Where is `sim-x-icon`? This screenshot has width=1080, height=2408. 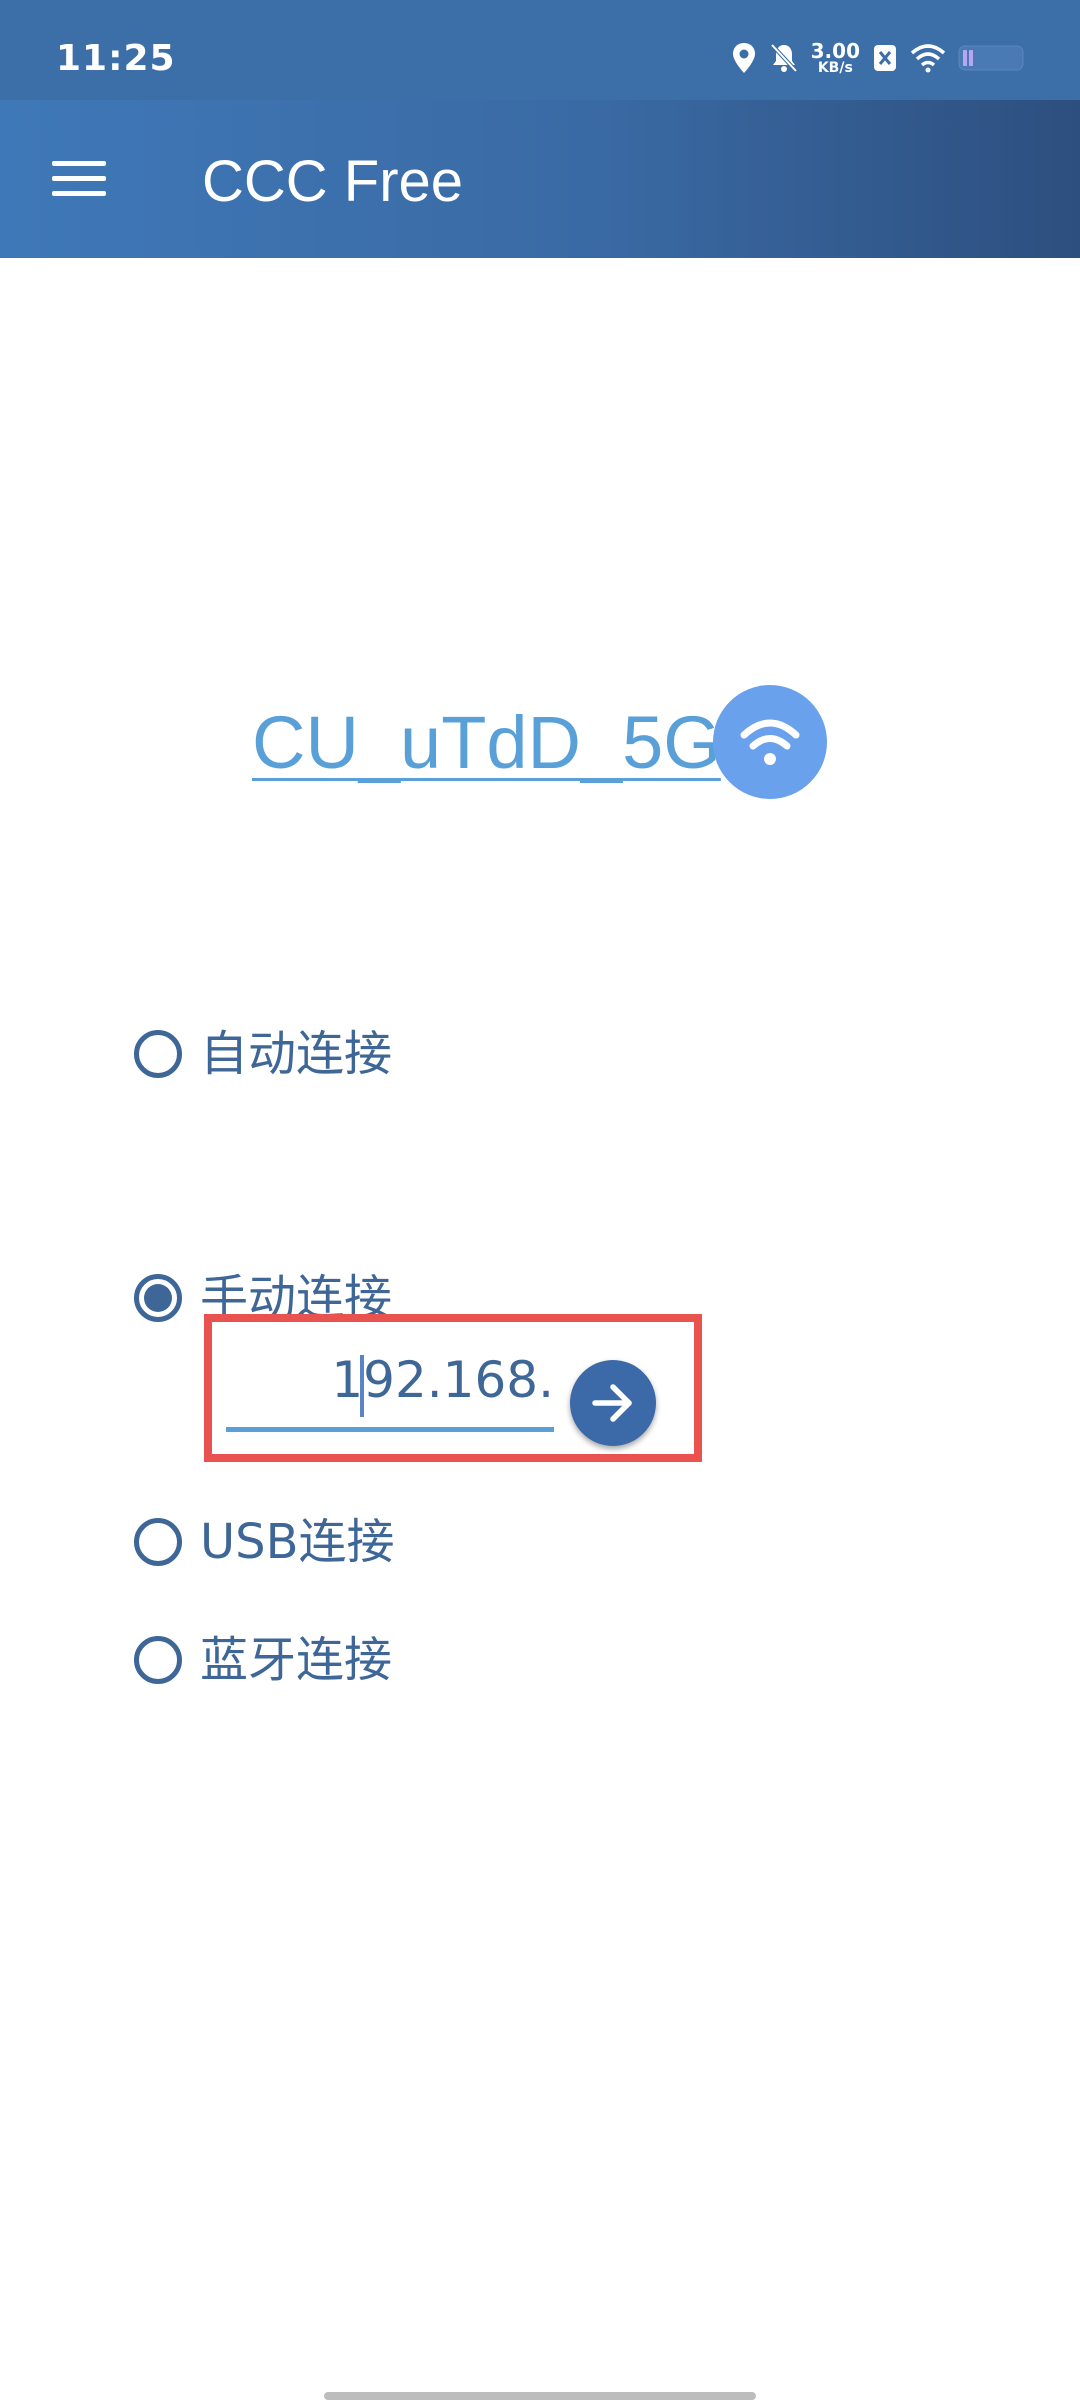 sim-x-icon is located at coordinates (885, 58).